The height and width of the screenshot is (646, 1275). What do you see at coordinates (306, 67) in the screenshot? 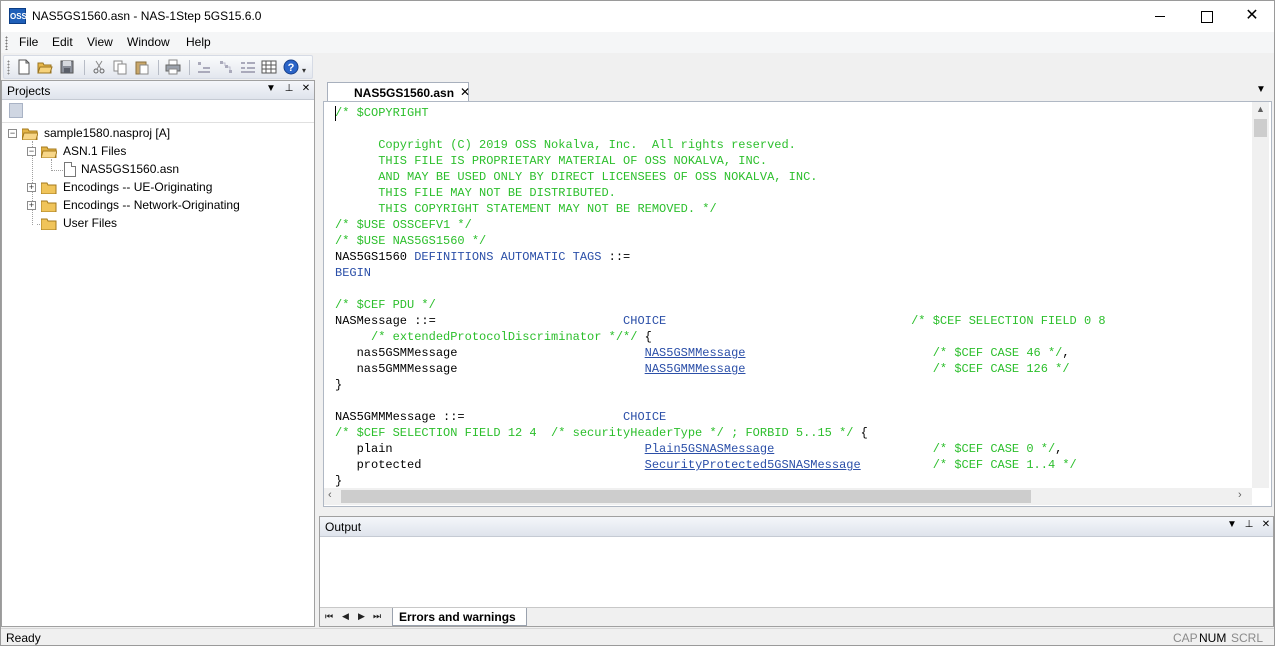
I see `toolbar-overflow-button: ▾` at bounding box center [306, 67].